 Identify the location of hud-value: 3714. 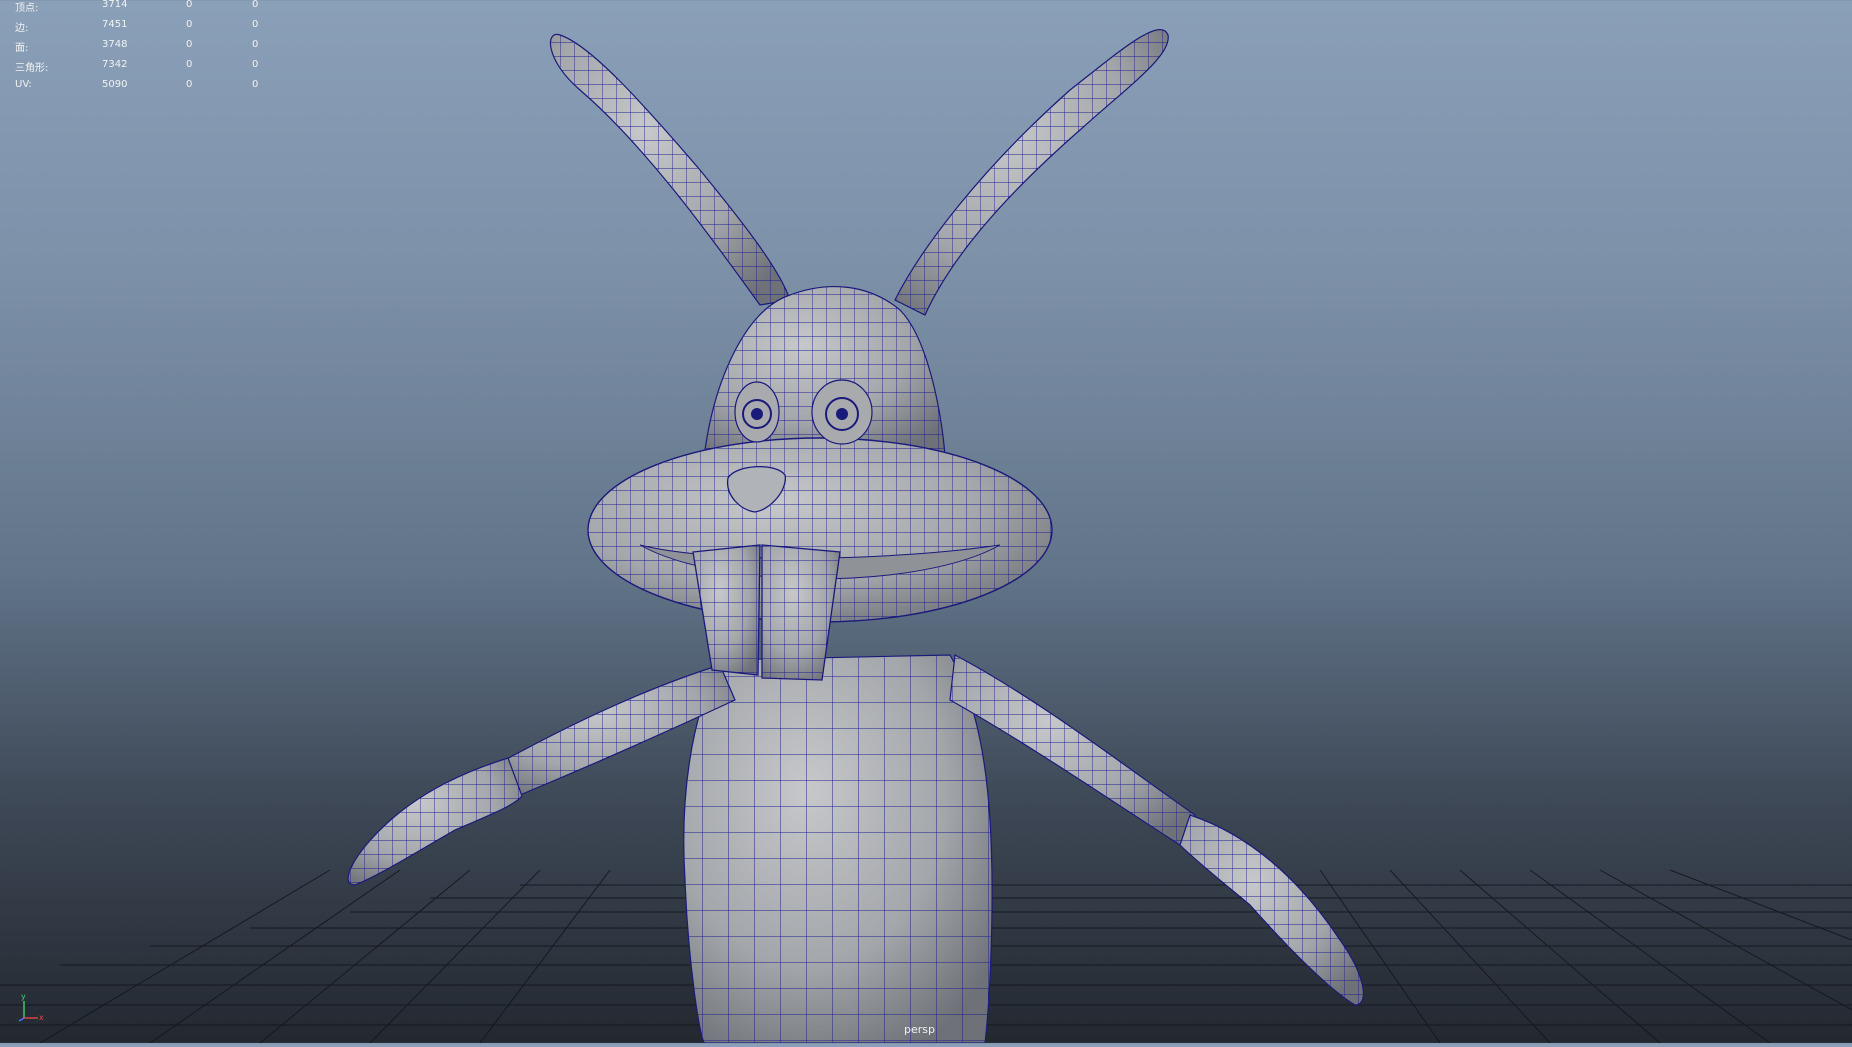
(115, 5).